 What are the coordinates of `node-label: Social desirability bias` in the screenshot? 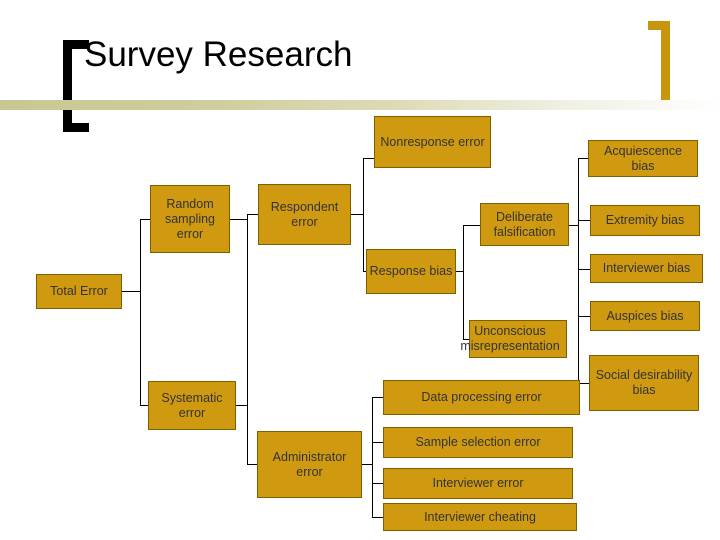 It's located at (644, 382).